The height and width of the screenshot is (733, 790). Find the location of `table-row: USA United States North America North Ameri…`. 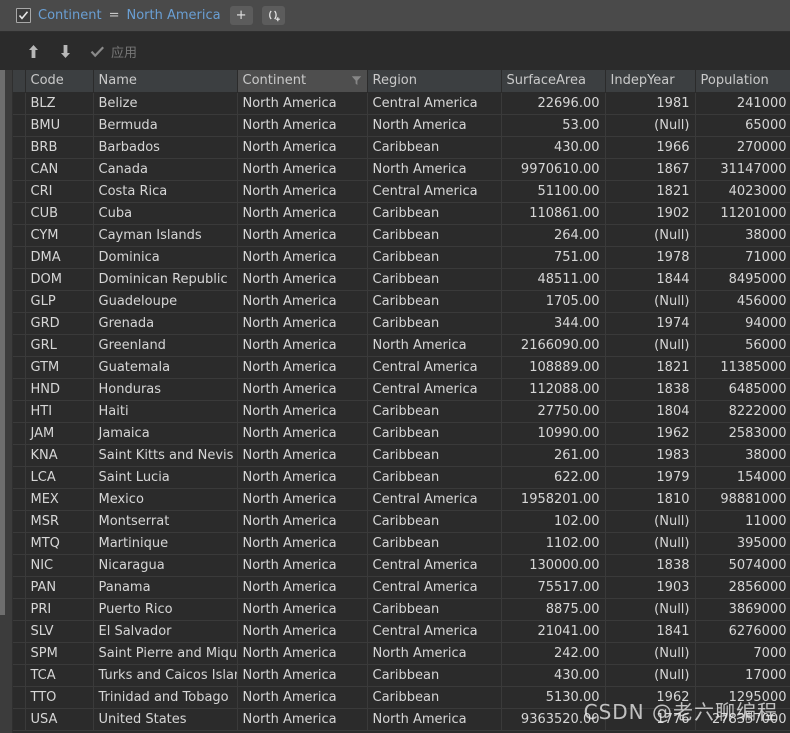

table-row: USA United States North America North Ameri… is located at coordinates (401, 719).